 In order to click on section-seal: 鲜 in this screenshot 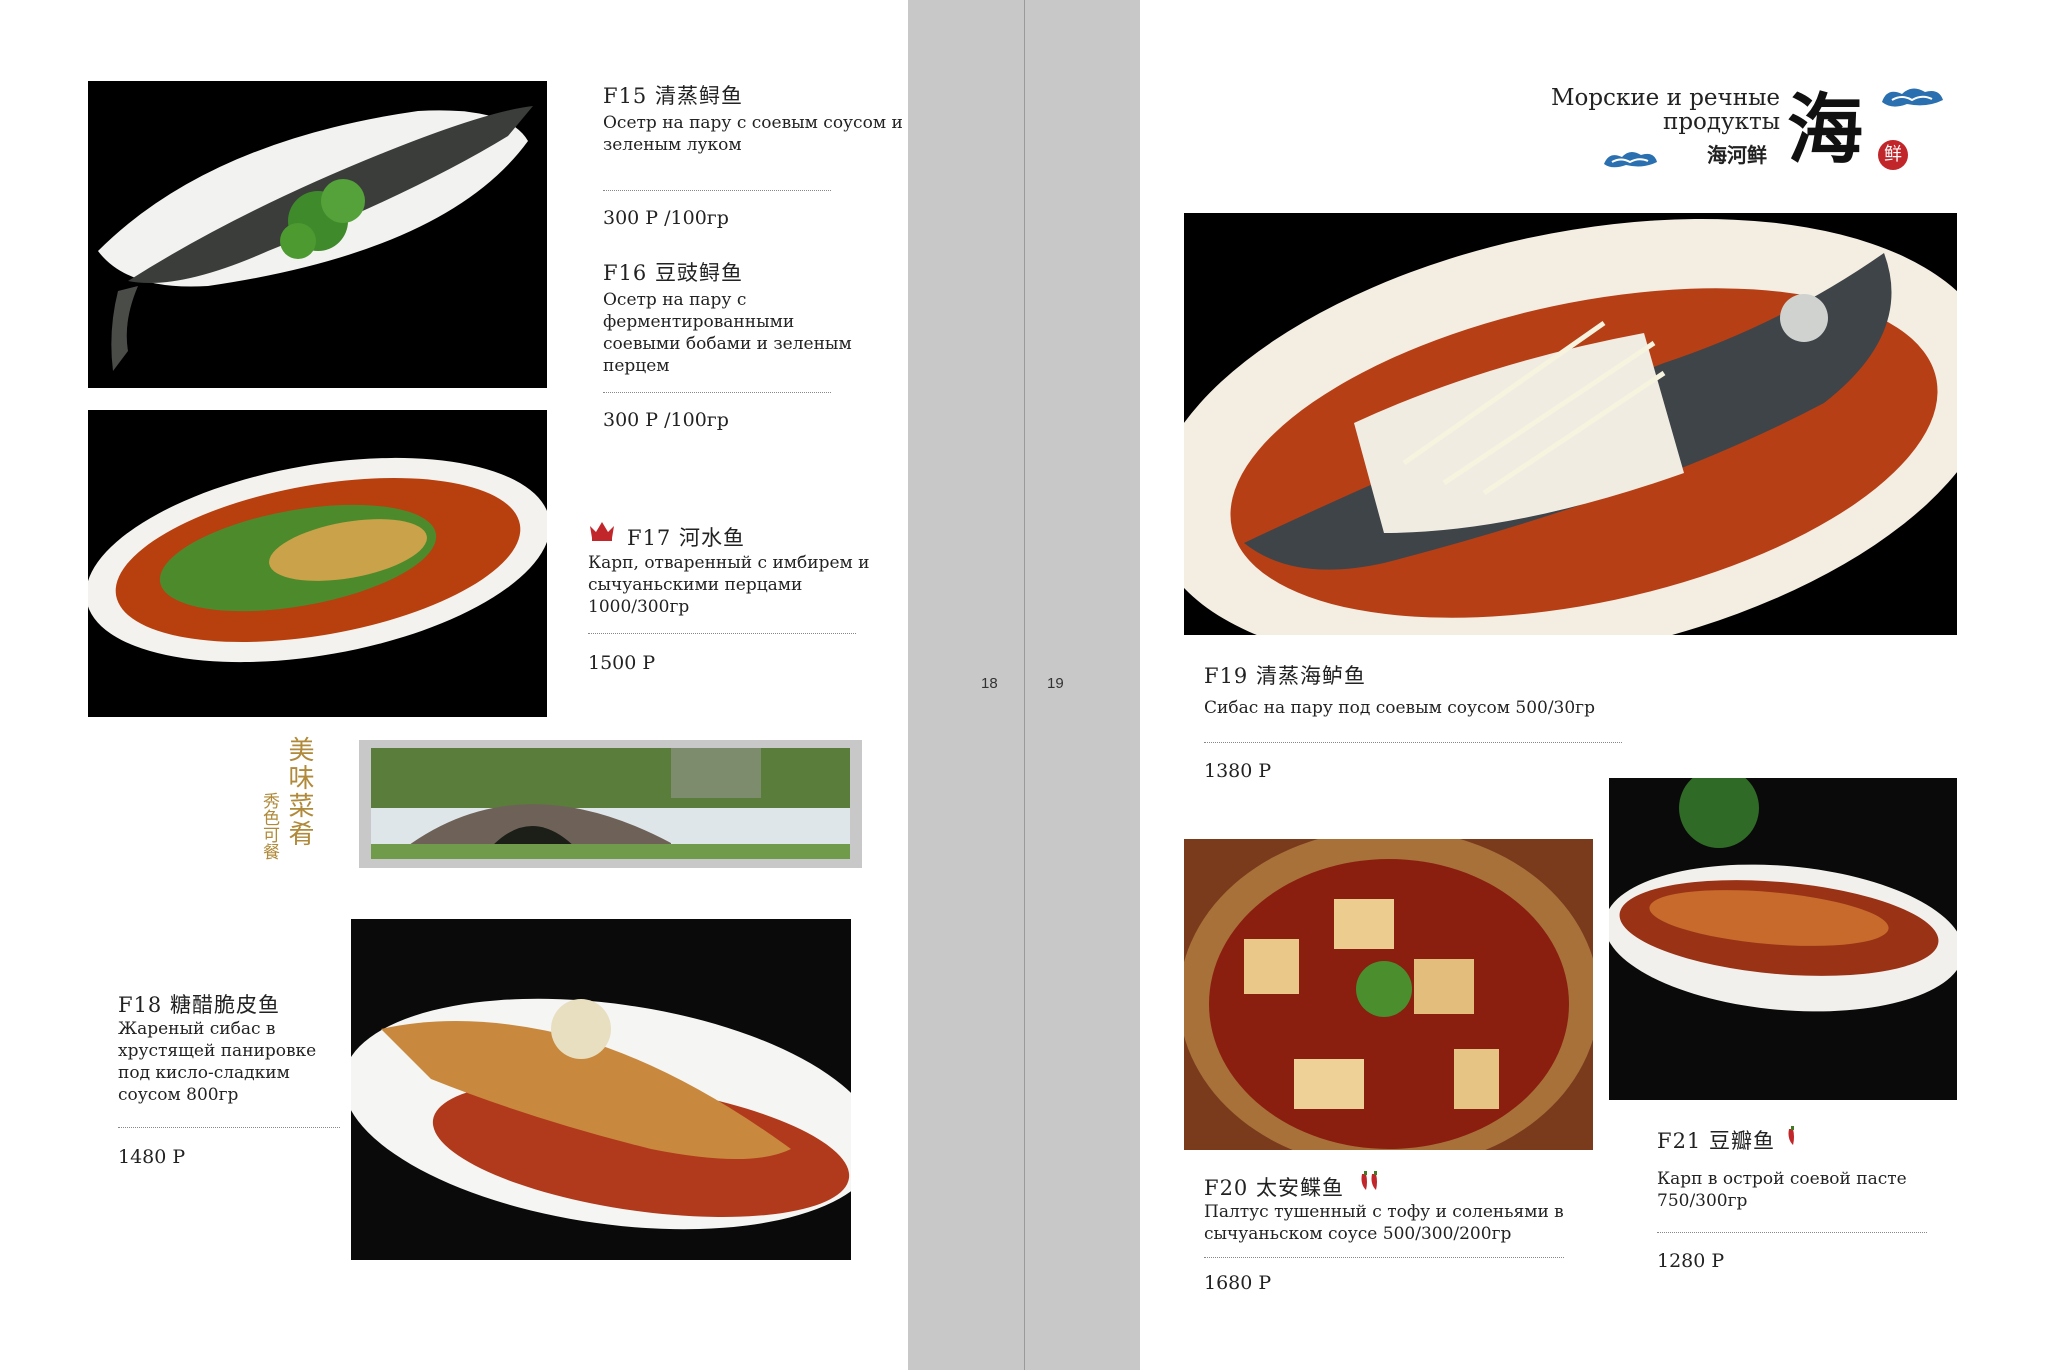, I will do `click(1893, 155)`.